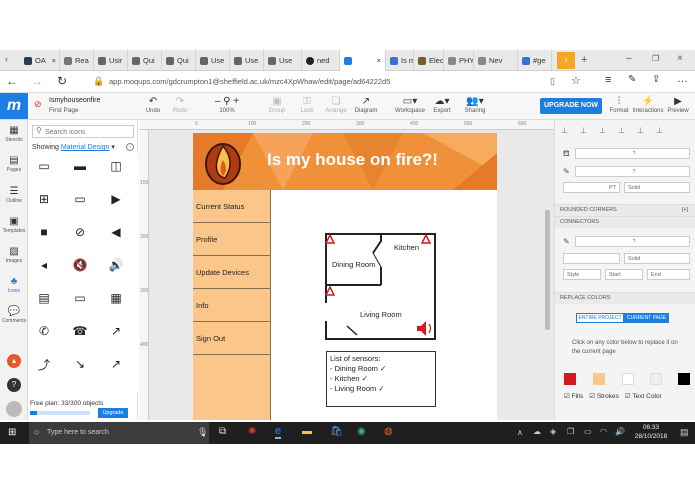  I want to click on browser-tab: ned, so click(321, 60).